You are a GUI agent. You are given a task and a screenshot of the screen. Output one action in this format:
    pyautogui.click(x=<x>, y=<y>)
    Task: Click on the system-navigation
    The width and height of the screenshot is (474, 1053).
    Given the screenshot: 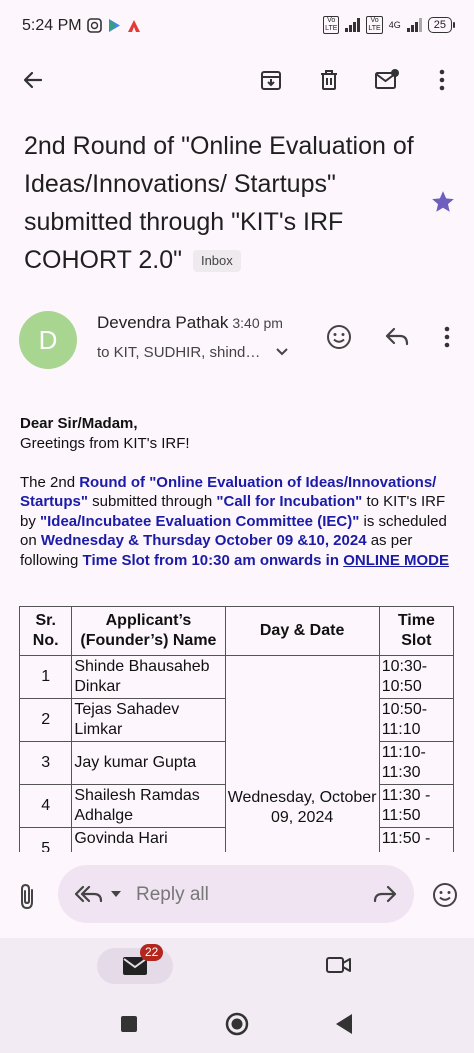 What is the action you would take?
    pyautogui.click(x=237, y=1025)
    